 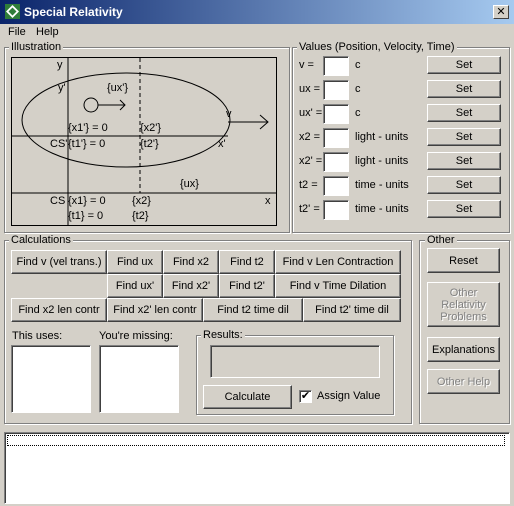 What do you see at coordinates (336, 114) in the screenshot?
I see `value-input-ux-prime` at bounding box center [336, 114].